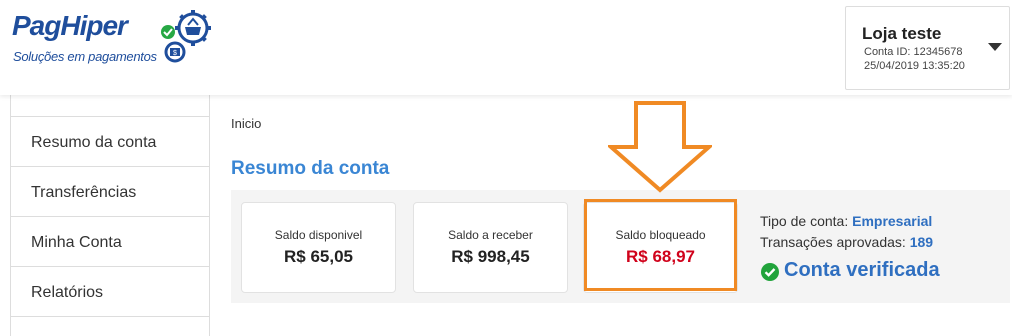 The height and width of the screenshot is (336, 1012). What do you see at coordinates (833, 242) in the screenshot?
I see `transactions-label: Transações aprovadas:` at bounding box center [833, 242].